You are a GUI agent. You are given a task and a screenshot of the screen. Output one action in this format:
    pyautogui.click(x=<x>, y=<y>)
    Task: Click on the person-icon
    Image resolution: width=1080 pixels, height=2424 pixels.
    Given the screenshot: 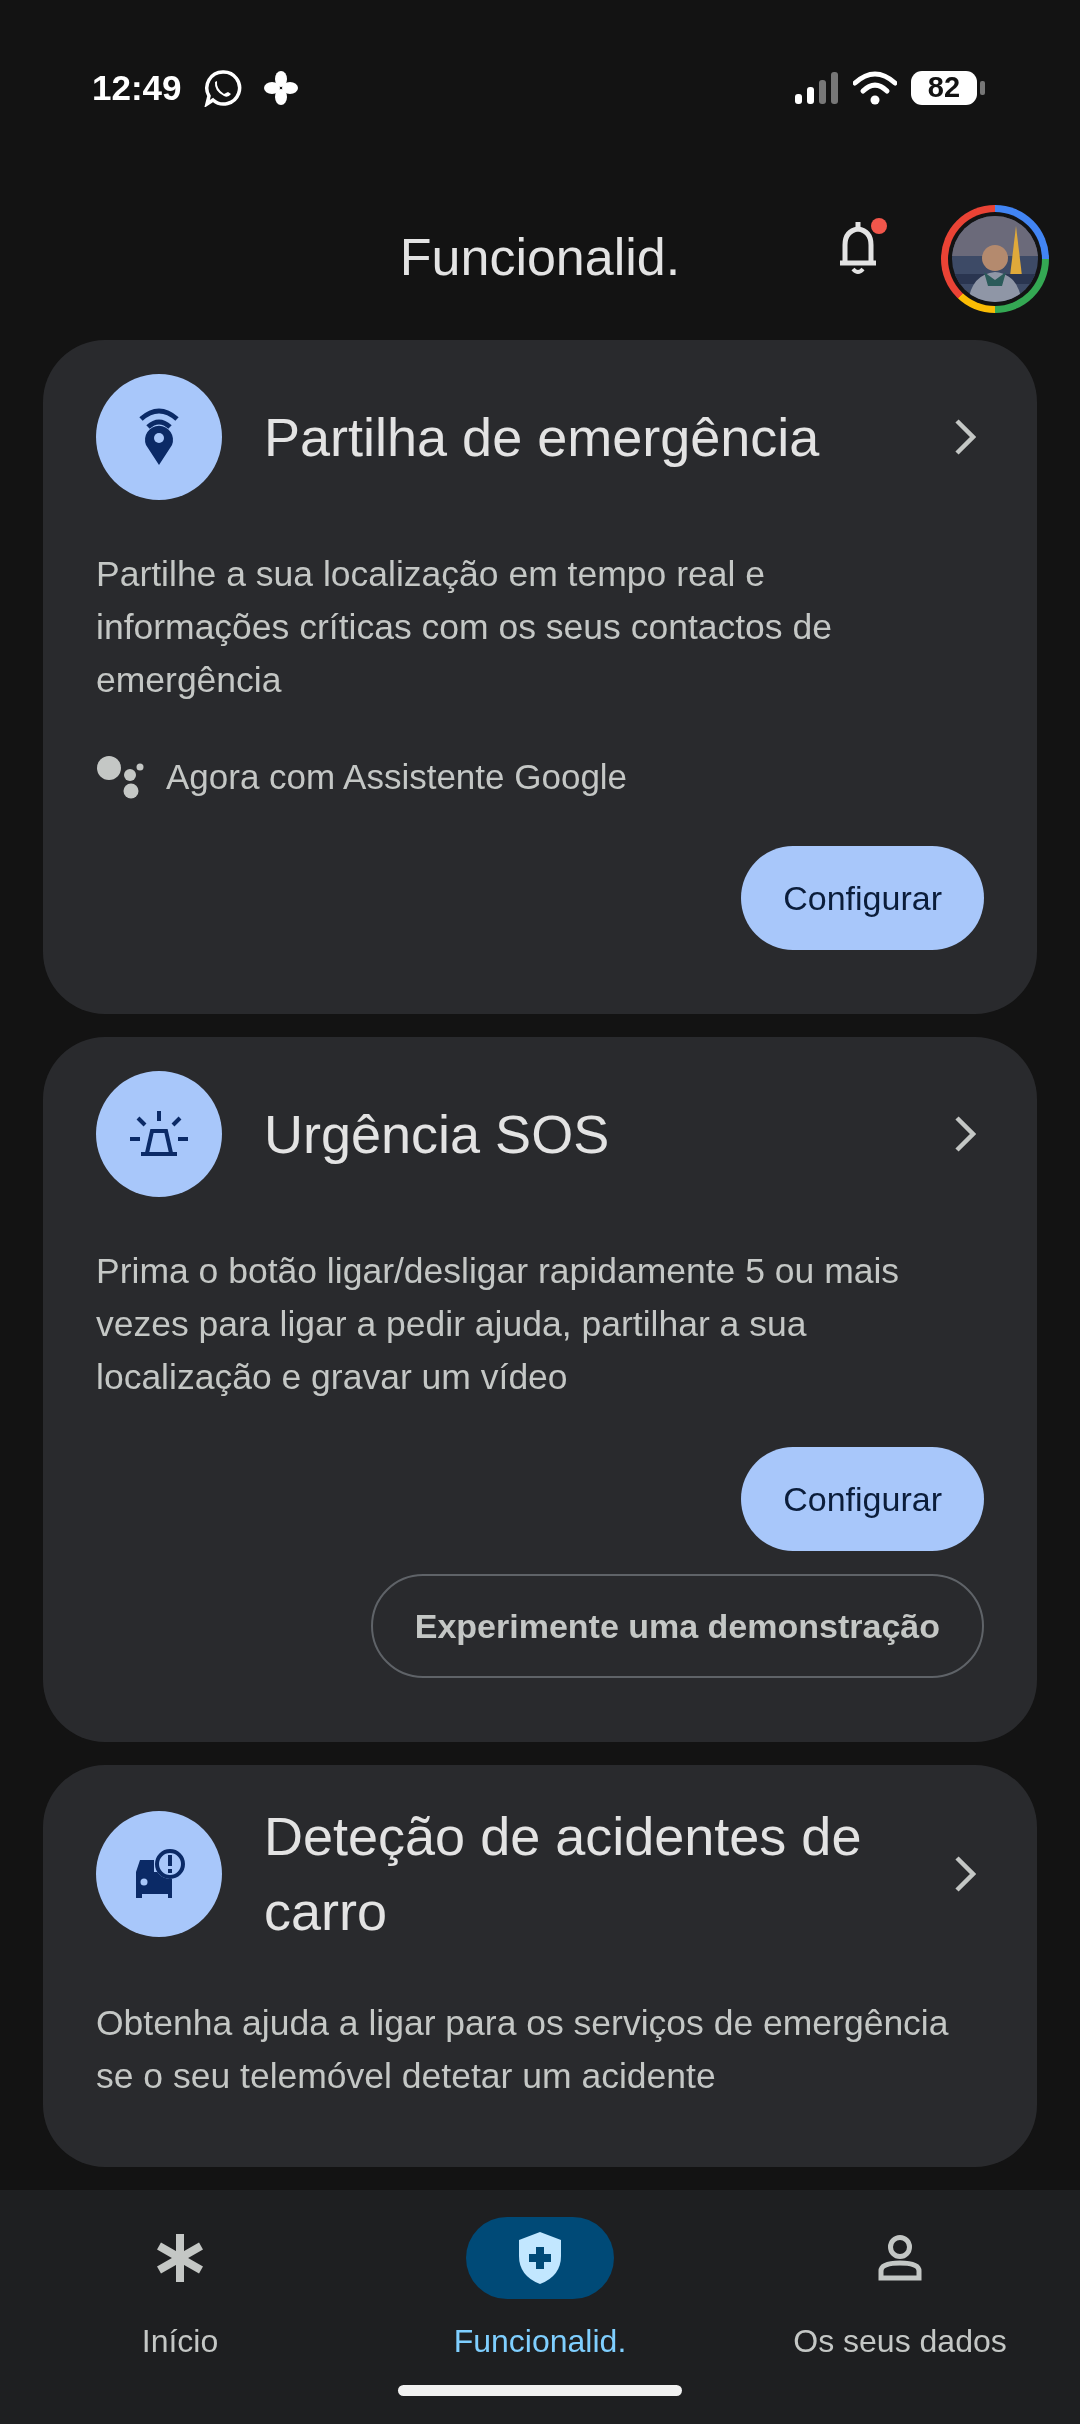 What is the action you would take?
    pyautogui.click(x=900, y=2258)
    